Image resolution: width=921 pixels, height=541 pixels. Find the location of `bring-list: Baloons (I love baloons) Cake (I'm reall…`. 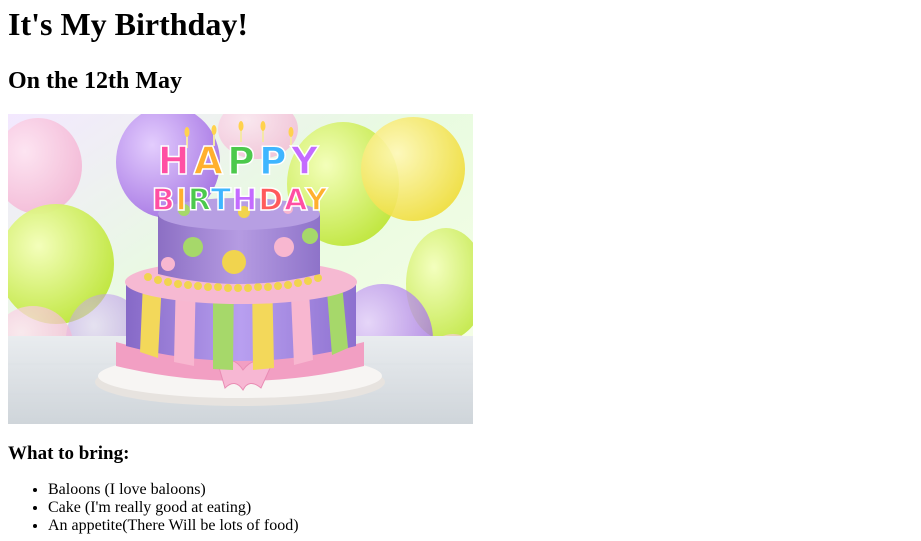

bring-list: Baloons (I love baloons) Cake (I'm reall… is located at coordinates (460, 508).